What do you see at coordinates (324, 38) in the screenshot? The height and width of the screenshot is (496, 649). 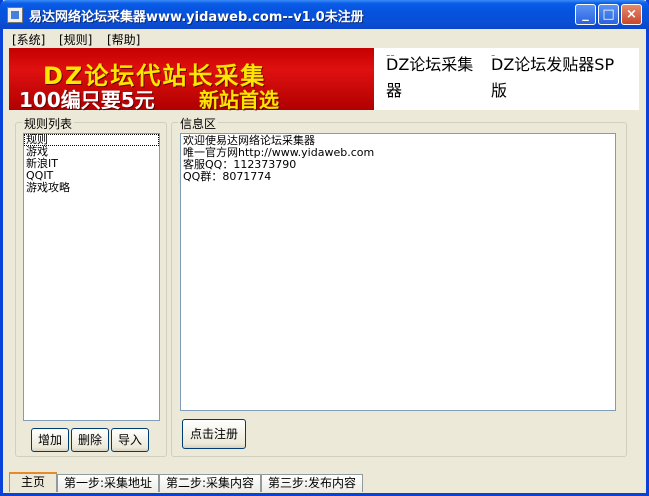 I see `menu-bar: [系统] [规则] [帮助]` at bounding box center [324, 38].